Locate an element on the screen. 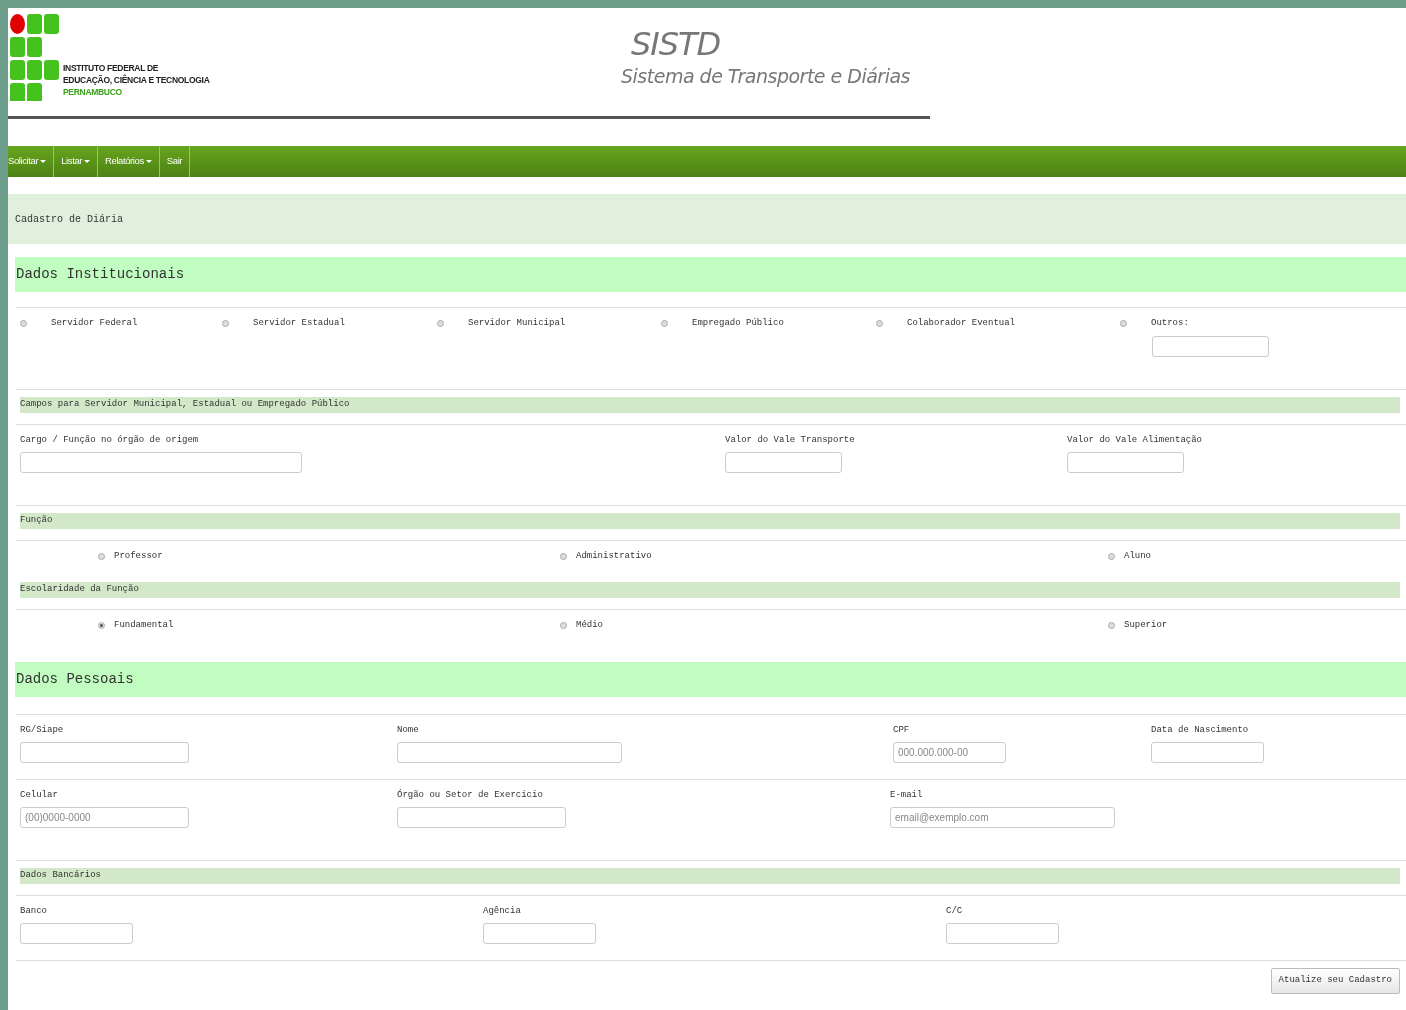  radio-label: Outros: is located at coordinates (1170, 323).